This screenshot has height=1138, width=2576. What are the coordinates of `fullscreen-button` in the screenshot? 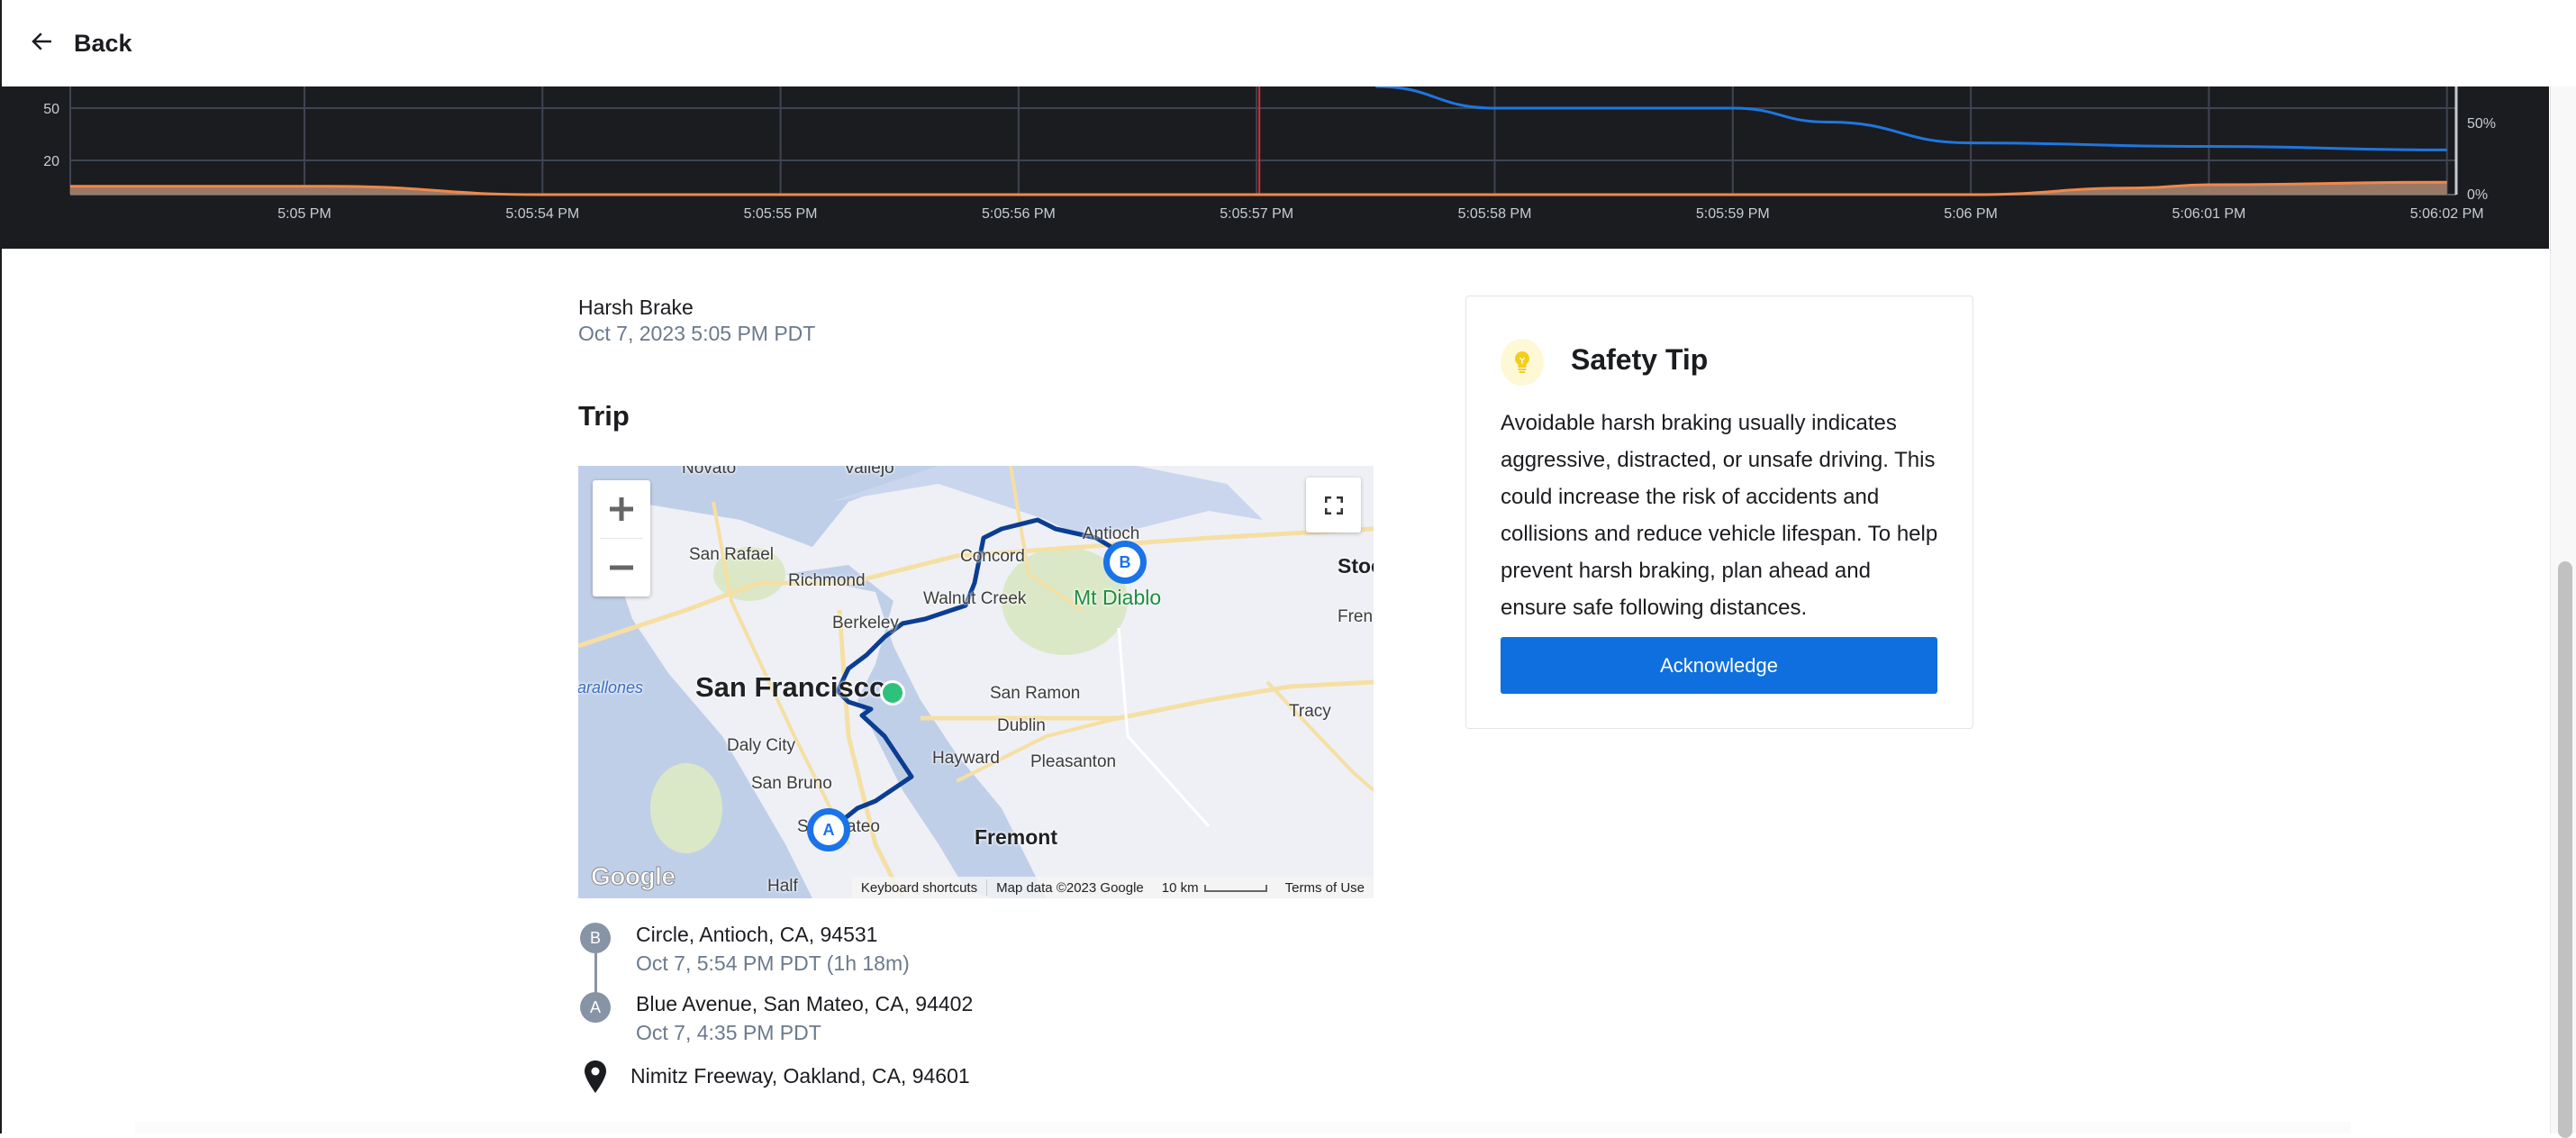 It's located at (1333, 505).